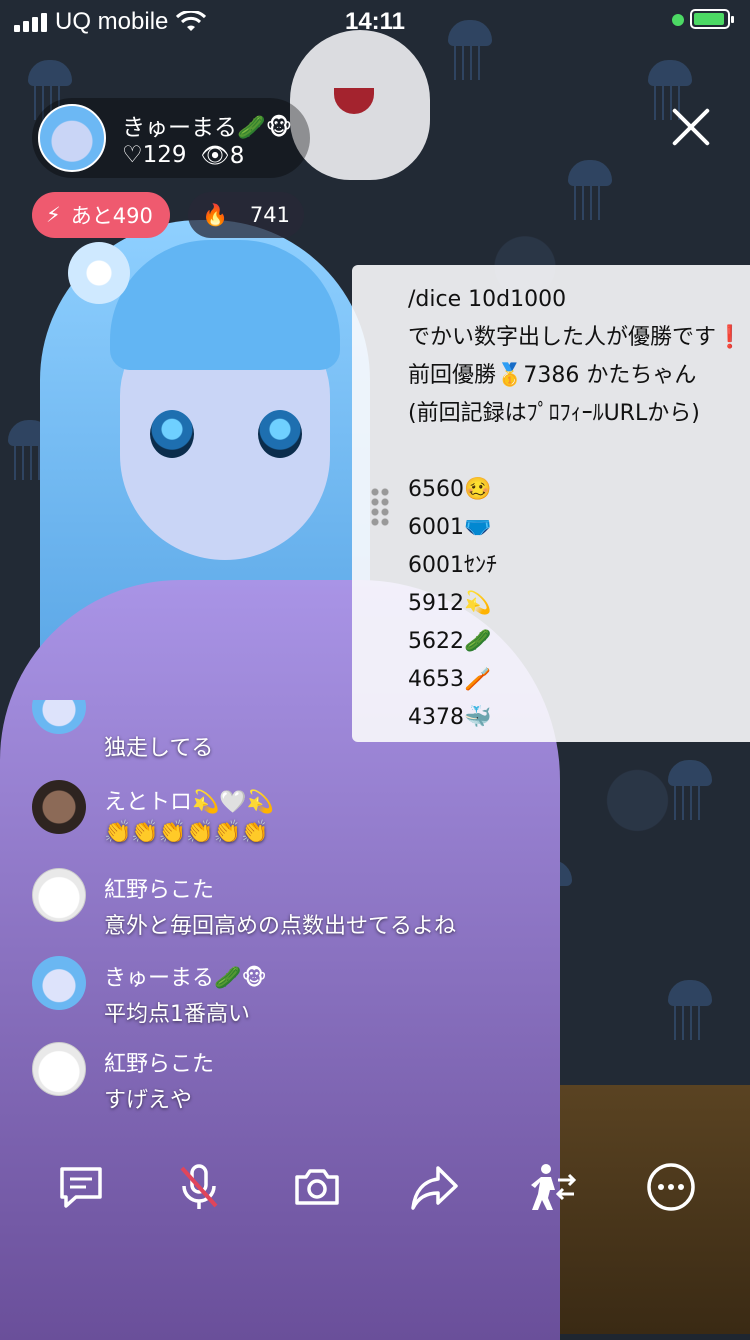 The width and height of the screenshot is (750, 1340). What do you see at coordinates (554, 413) in the screenshot?
I see `panel-line: (前回記録はﾌﾟﾛﾌｨｰﾙURLから)` at bounding box center [554, 413].